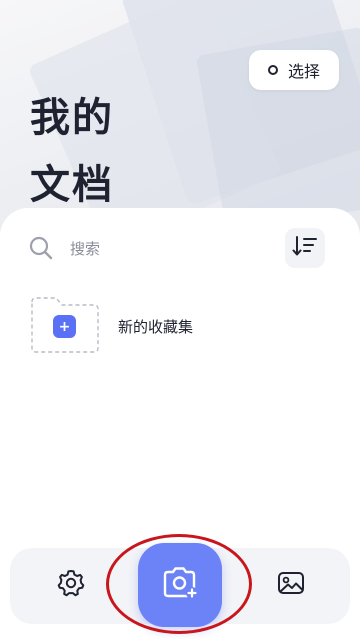 The width and height of the screenshot is (360, 640). I want to click on search-field: 搜索, so click(148, 248).